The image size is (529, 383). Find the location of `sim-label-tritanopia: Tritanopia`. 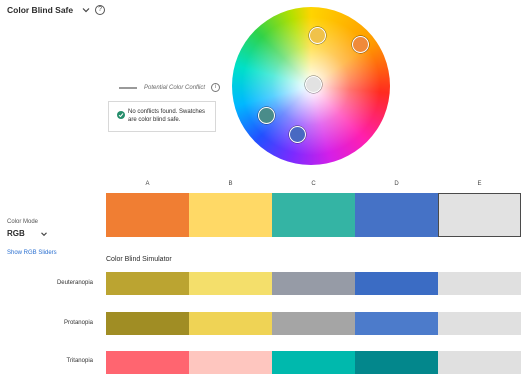

sim-label-tritanopia: Tritanopia is located at coordinates (79, 361).